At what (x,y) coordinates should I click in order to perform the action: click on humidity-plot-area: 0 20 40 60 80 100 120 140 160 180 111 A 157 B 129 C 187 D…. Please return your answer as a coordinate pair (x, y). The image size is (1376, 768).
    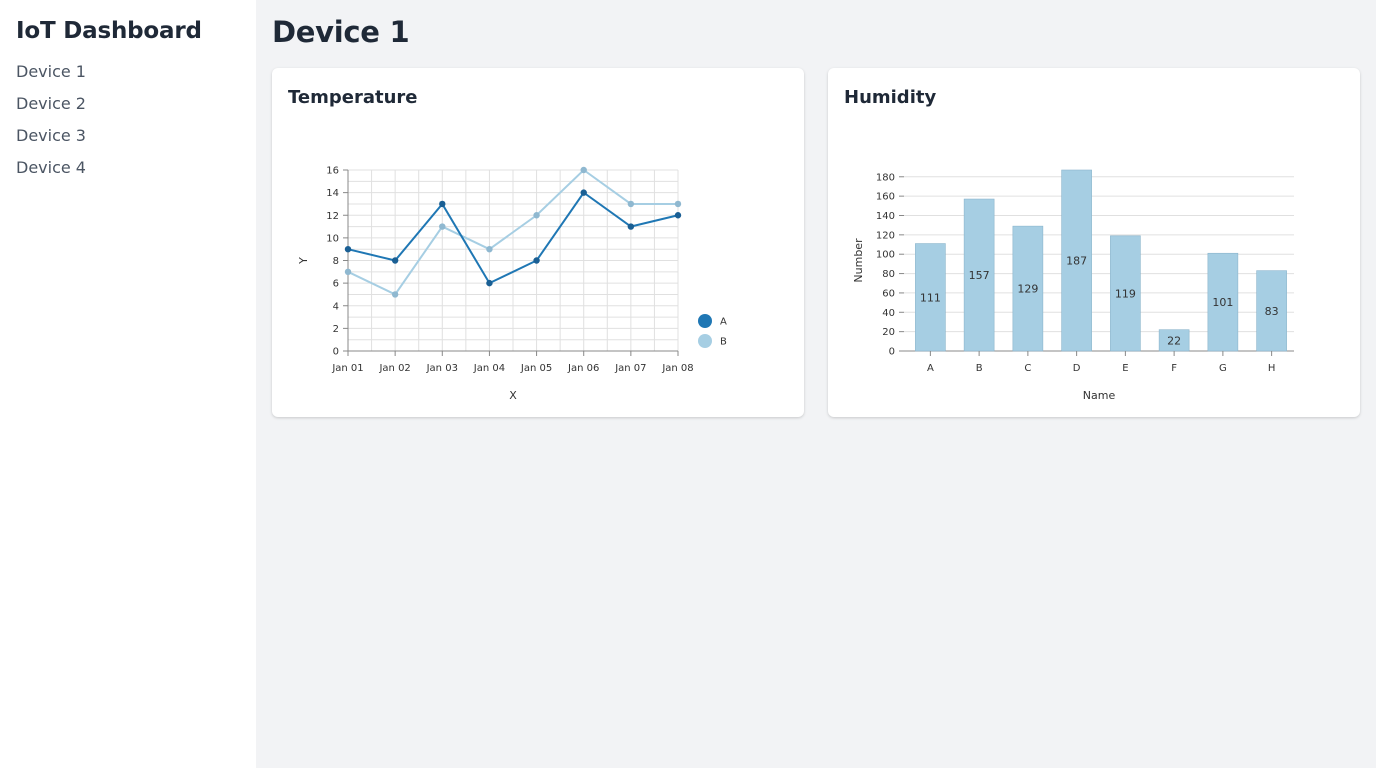
    Looking at the image, I should click on (1073, 285).